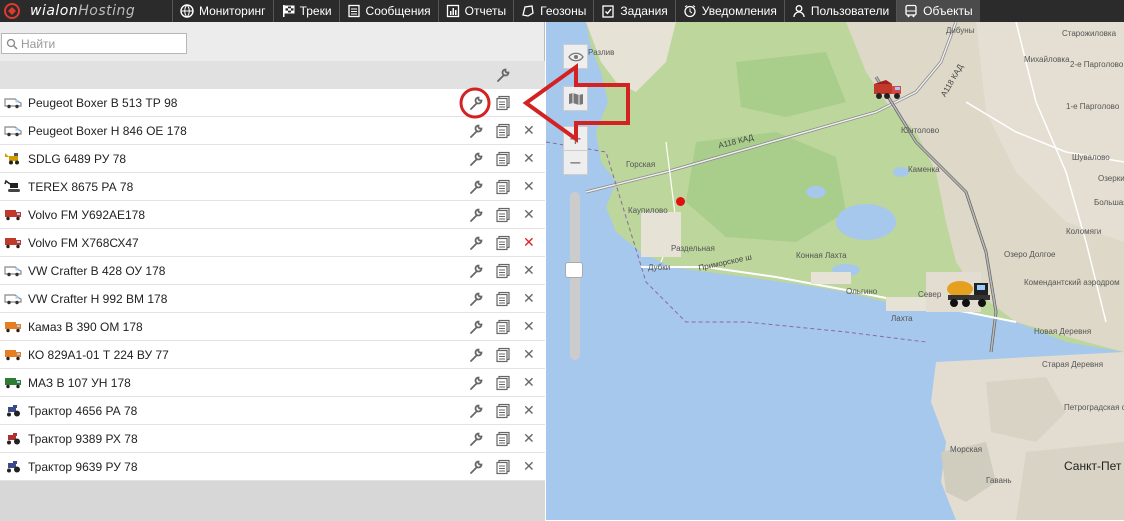 The width and height of the screenshot is (1124, 521). I want to click on wialon-logo: wialonHosting, so click(86, 11).